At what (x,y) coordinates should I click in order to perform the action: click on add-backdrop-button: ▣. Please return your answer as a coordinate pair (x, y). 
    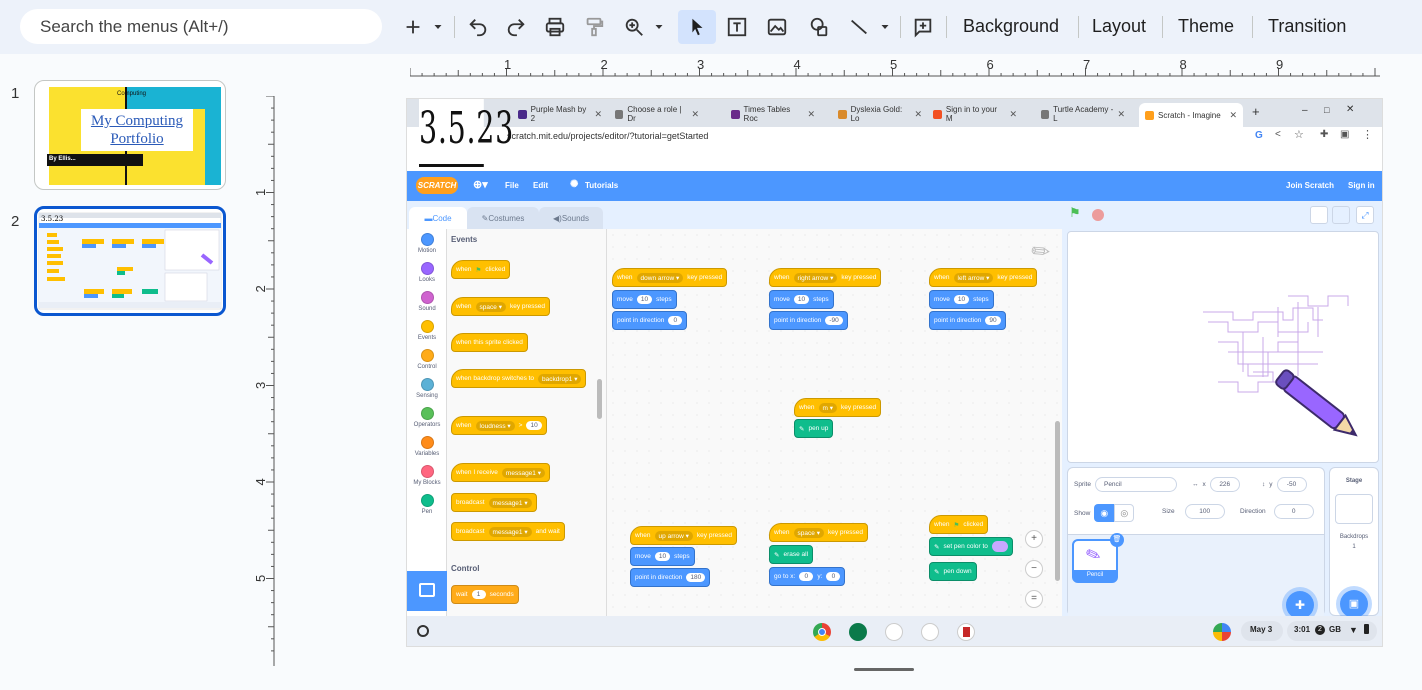
    Looking at the image, I should click on (1354, 604).